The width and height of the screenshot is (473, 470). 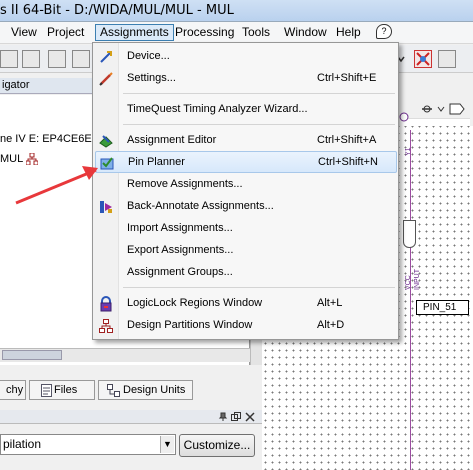 What do you see at coordinates (88, 444) in the screenshot?
I see `flow-select: pilation` at bounding box center [88, 444].